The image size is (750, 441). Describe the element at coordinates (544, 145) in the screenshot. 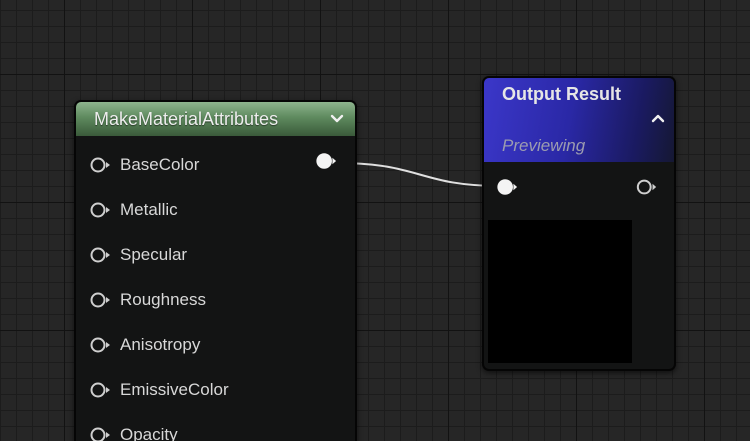

I see `node-subtitle: Previewing` at that location.